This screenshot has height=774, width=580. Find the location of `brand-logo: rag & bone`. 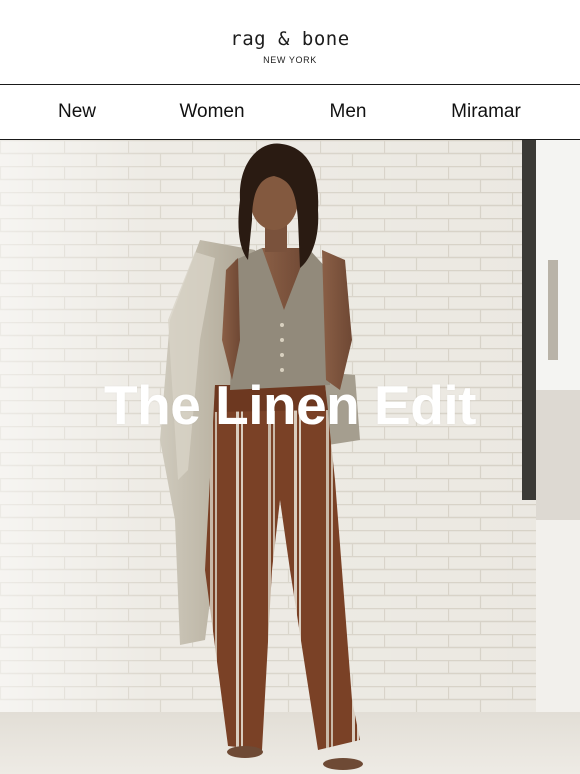

brand-logo: rag & bone is located at coordinates (290, 39).